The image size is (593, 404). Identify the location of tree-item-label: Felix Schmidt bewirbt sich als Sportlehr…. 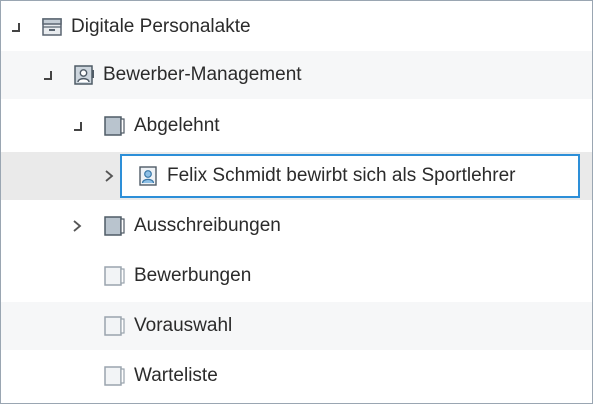
(341, 175).